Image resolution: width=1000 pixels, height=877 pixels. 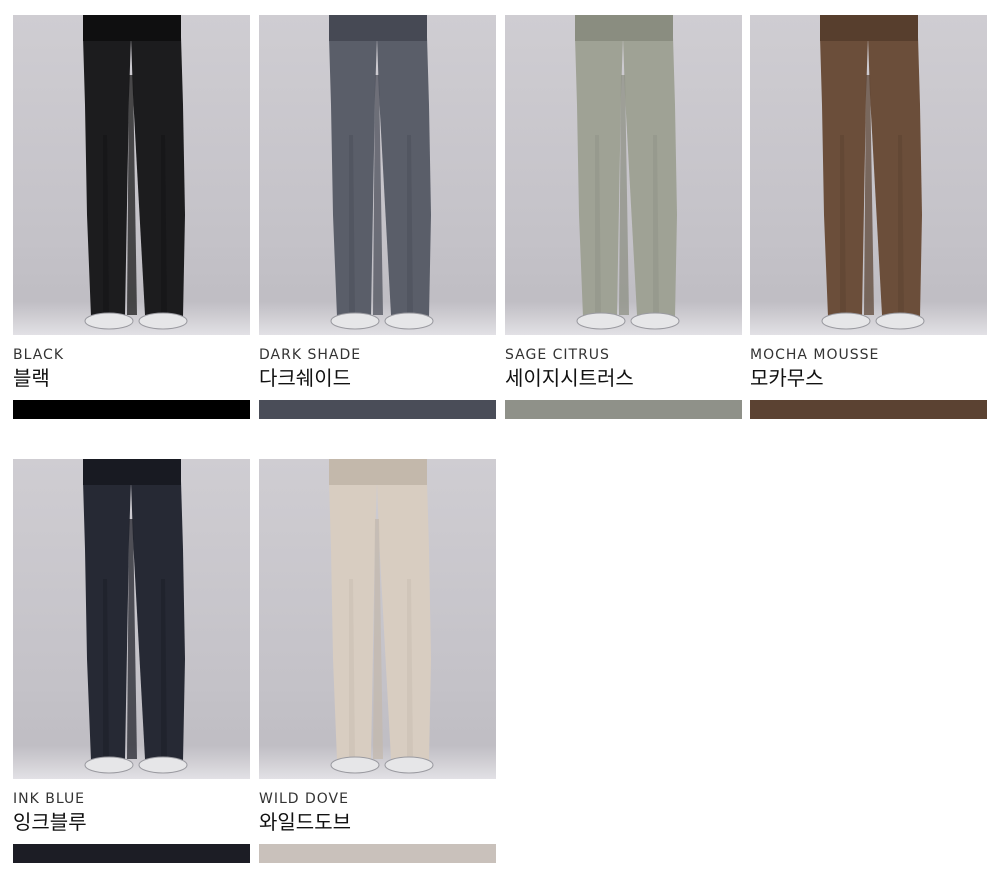 What do you see at coordinates (304, 799) in the screenshot?
I see `color-name-en: WILD DOVE` at bounding box center [304, 799].